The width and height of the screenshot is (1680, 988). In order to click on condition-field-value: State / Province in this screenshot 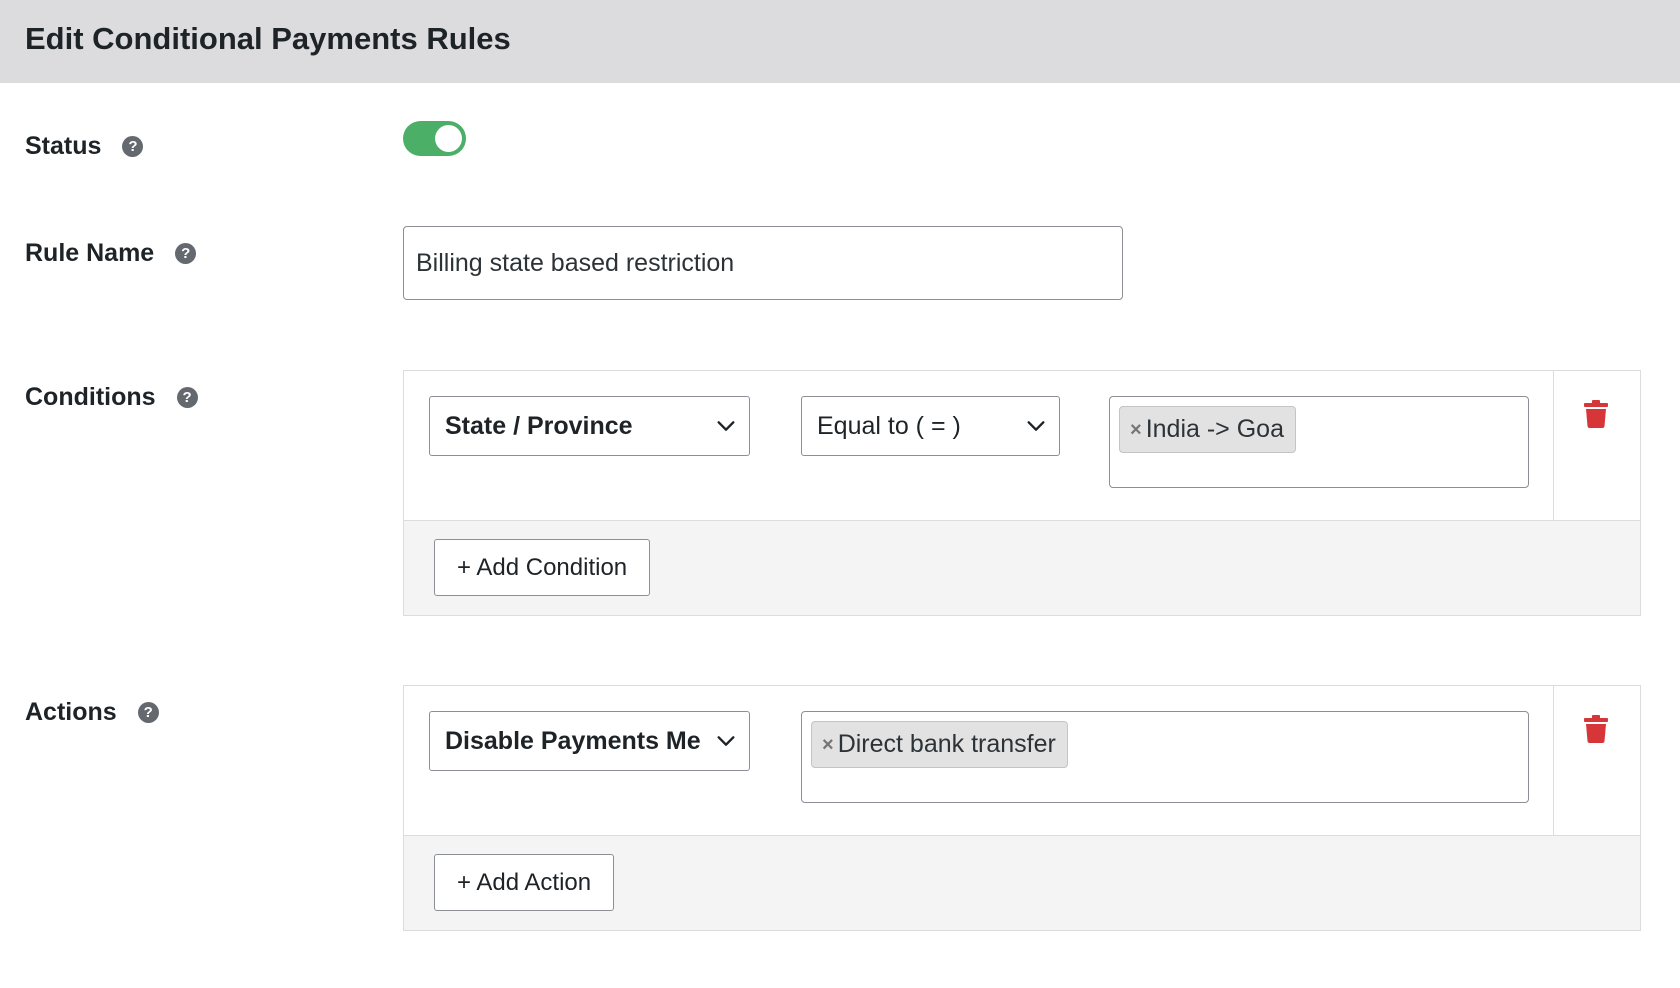, I will do `click(539, 425)`.